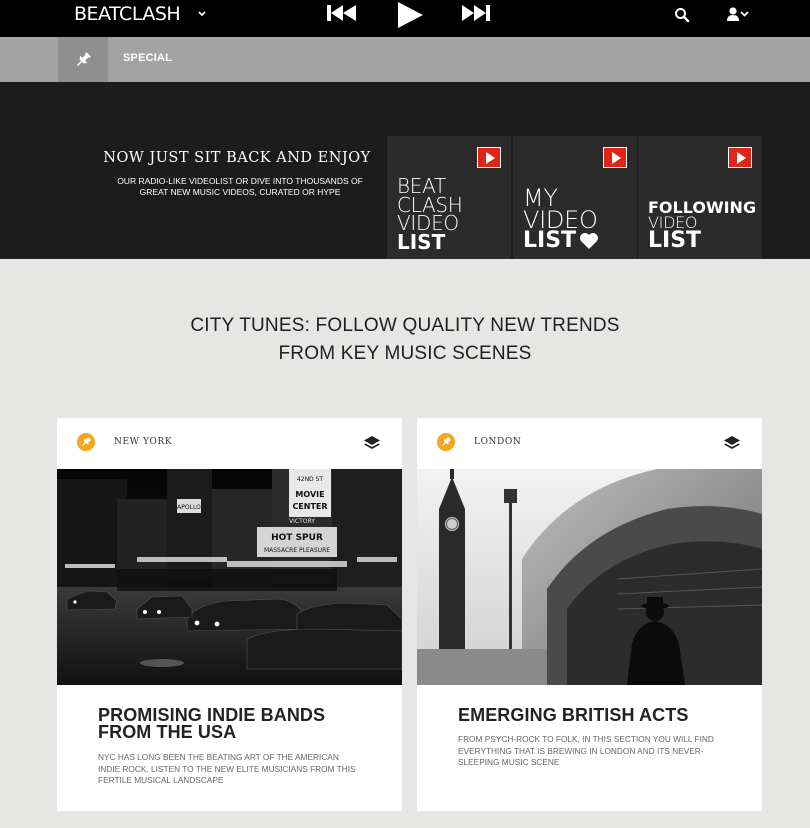 The height and width of the screenshot is (828, 810). I want to click on following-videolist-tile: FOLLOWING VIDEO LIST, so click(700, 197).